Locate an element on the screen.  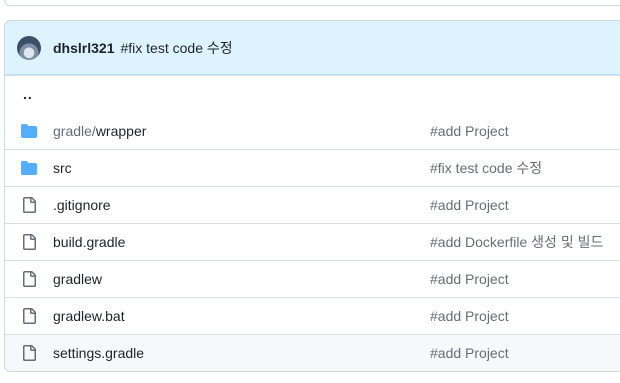
file-name: build.gradle is located at coordinates (89, 242).